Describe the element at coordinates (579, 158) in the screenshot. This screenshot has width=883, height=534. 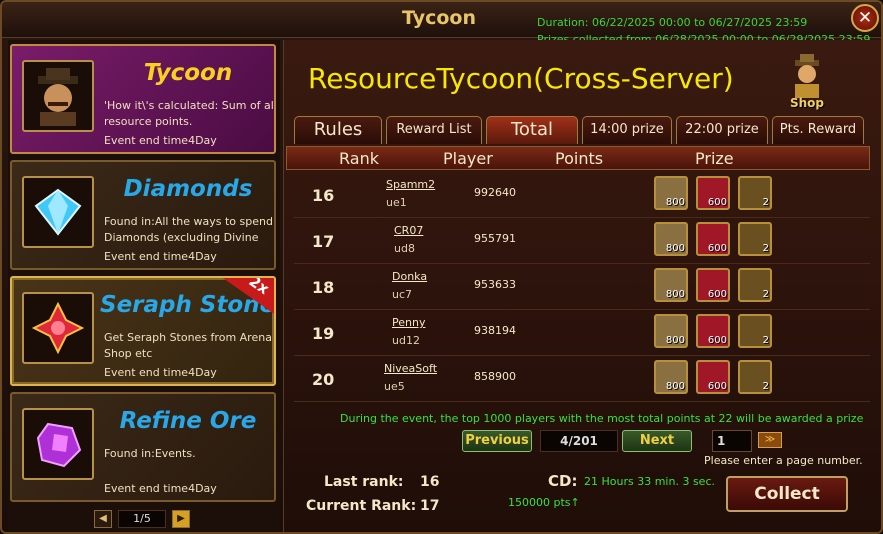
I see `column-header-points: Points` at that location.